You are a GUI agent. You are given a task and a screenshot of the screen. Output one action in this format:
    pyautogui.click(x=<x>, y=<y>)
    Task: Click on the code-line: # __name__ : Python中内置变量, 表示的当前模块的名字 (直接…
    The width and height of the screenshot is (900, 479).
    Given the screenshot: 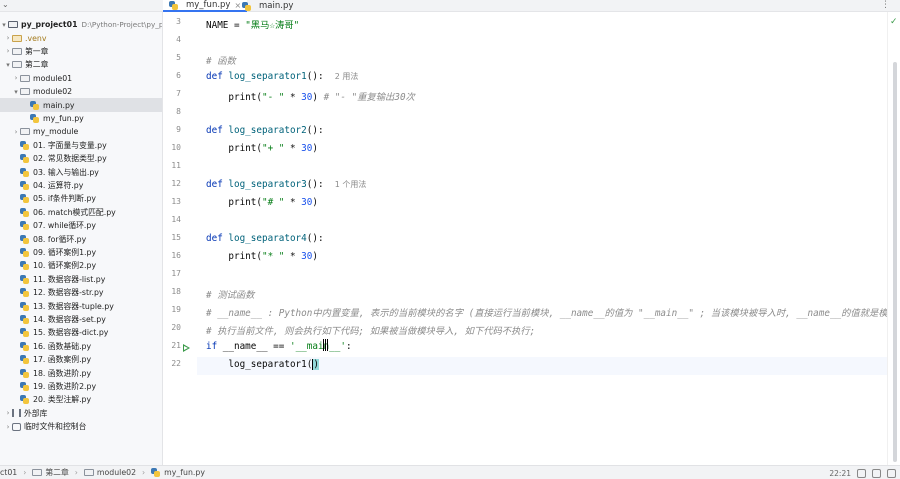 What is the action you would take?
    pyautogui.click(x=546, y=313)
    